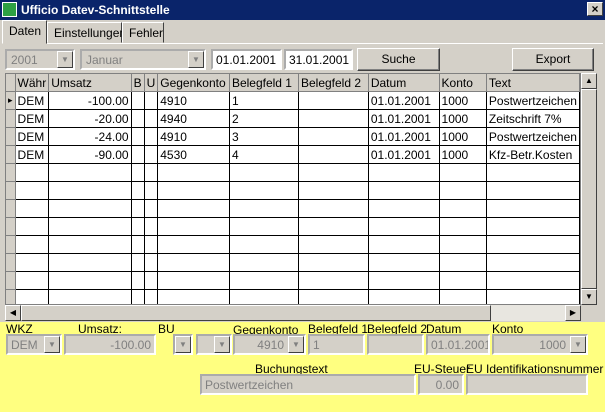 The height and width of the screenshot is (412, 605). What do you see at coordinates (90, 83) in the screenshot?
I see `col-header-umsatz: Umsatz` at bounding box center [90, 83].